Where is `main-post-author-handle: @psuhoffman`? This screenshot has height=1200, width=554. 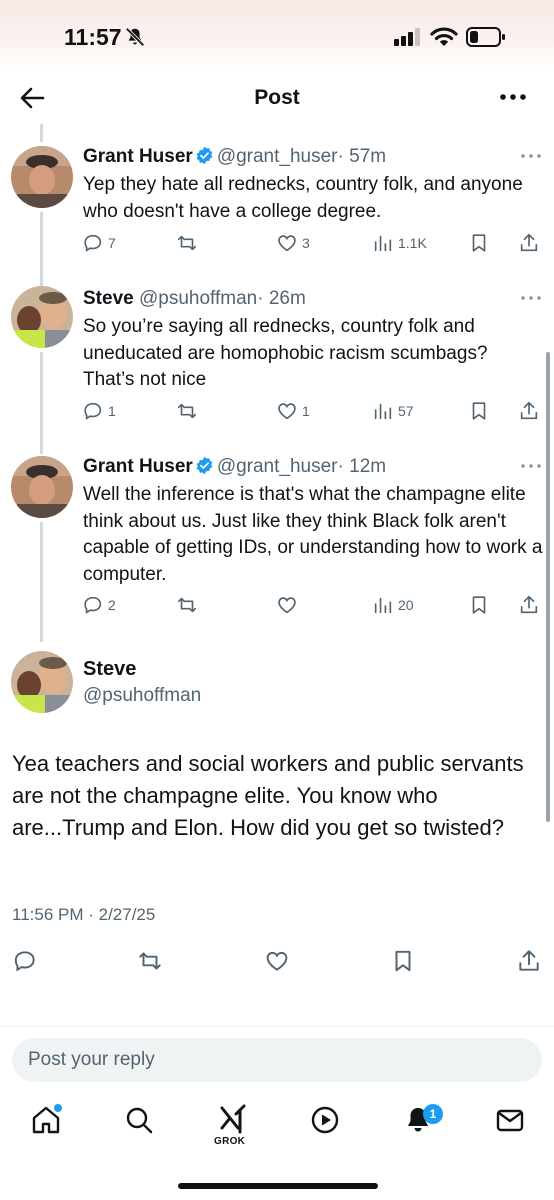
main-post-author-handle: @psuhoffman is located at coordinates (142, 696).